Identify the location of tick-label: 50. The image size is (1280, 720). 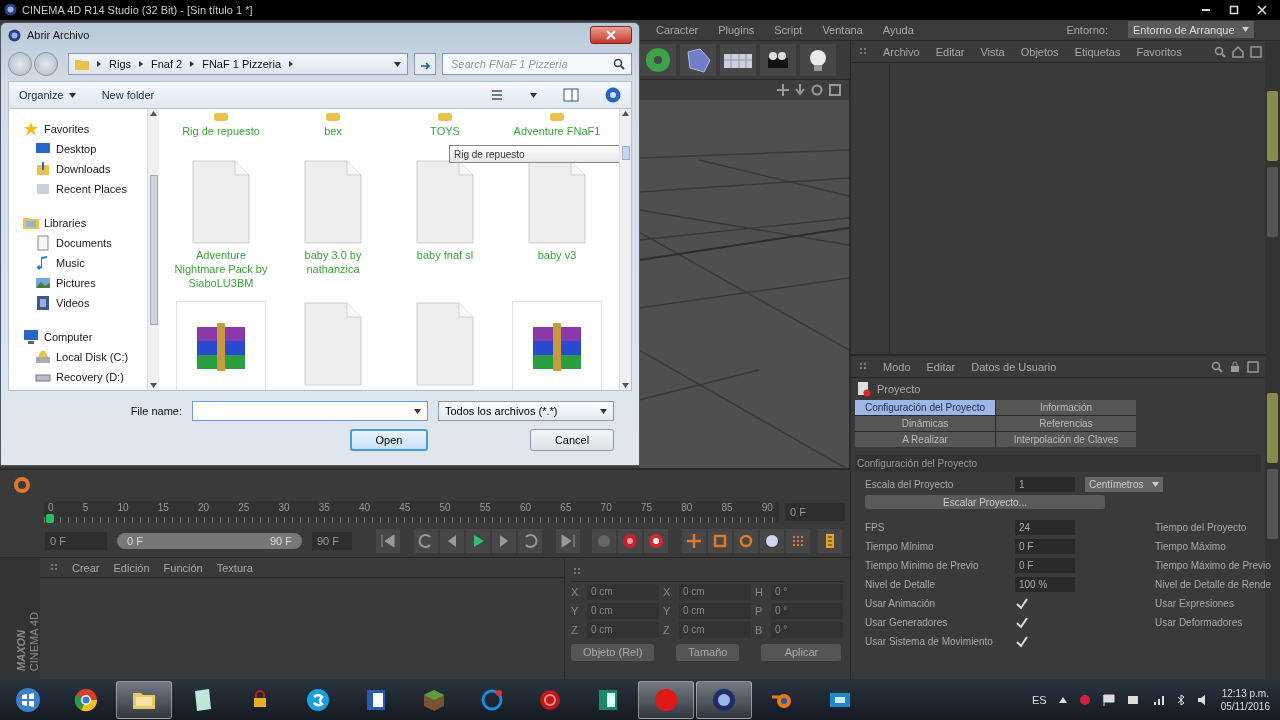
(445, 507).